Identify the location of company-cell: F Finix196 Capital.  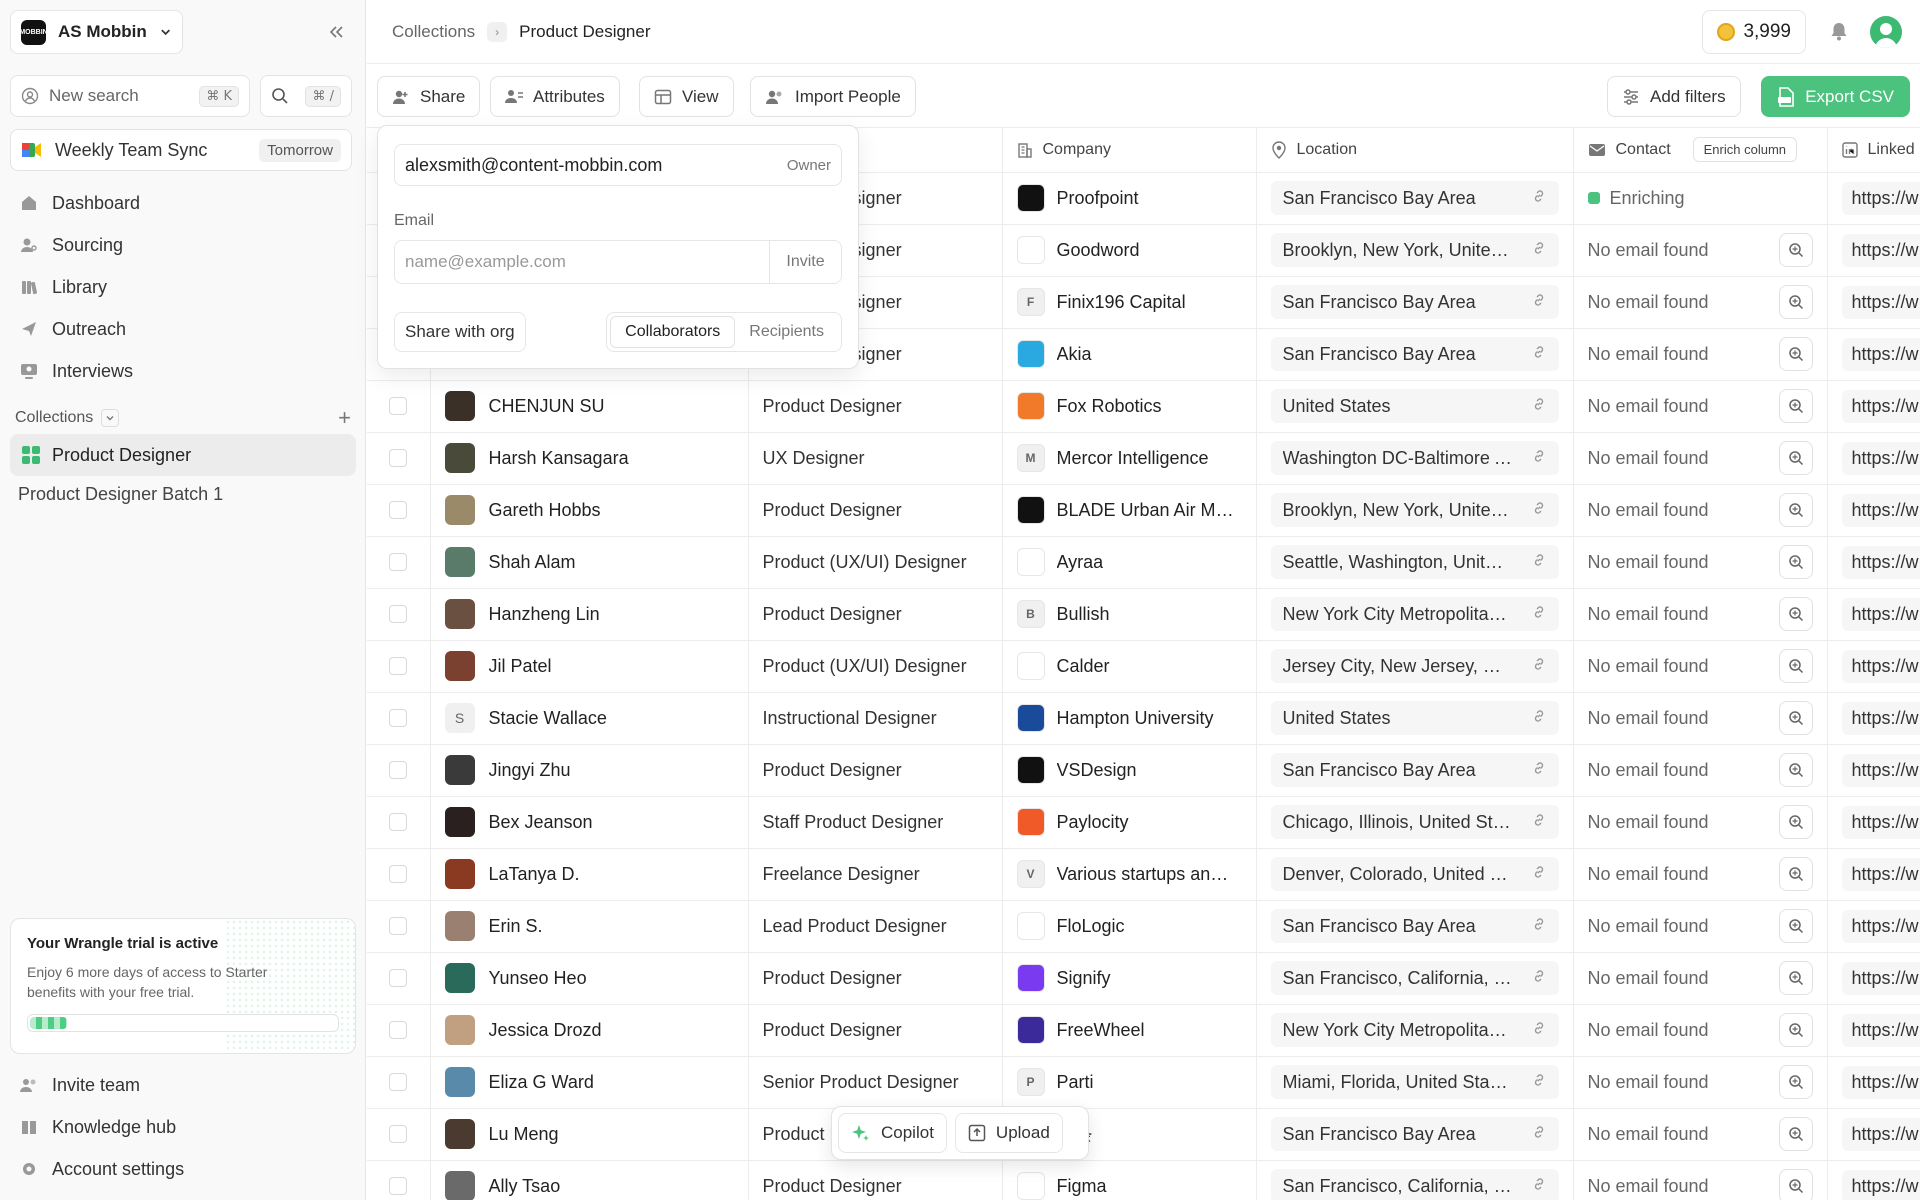
(1129, 302).